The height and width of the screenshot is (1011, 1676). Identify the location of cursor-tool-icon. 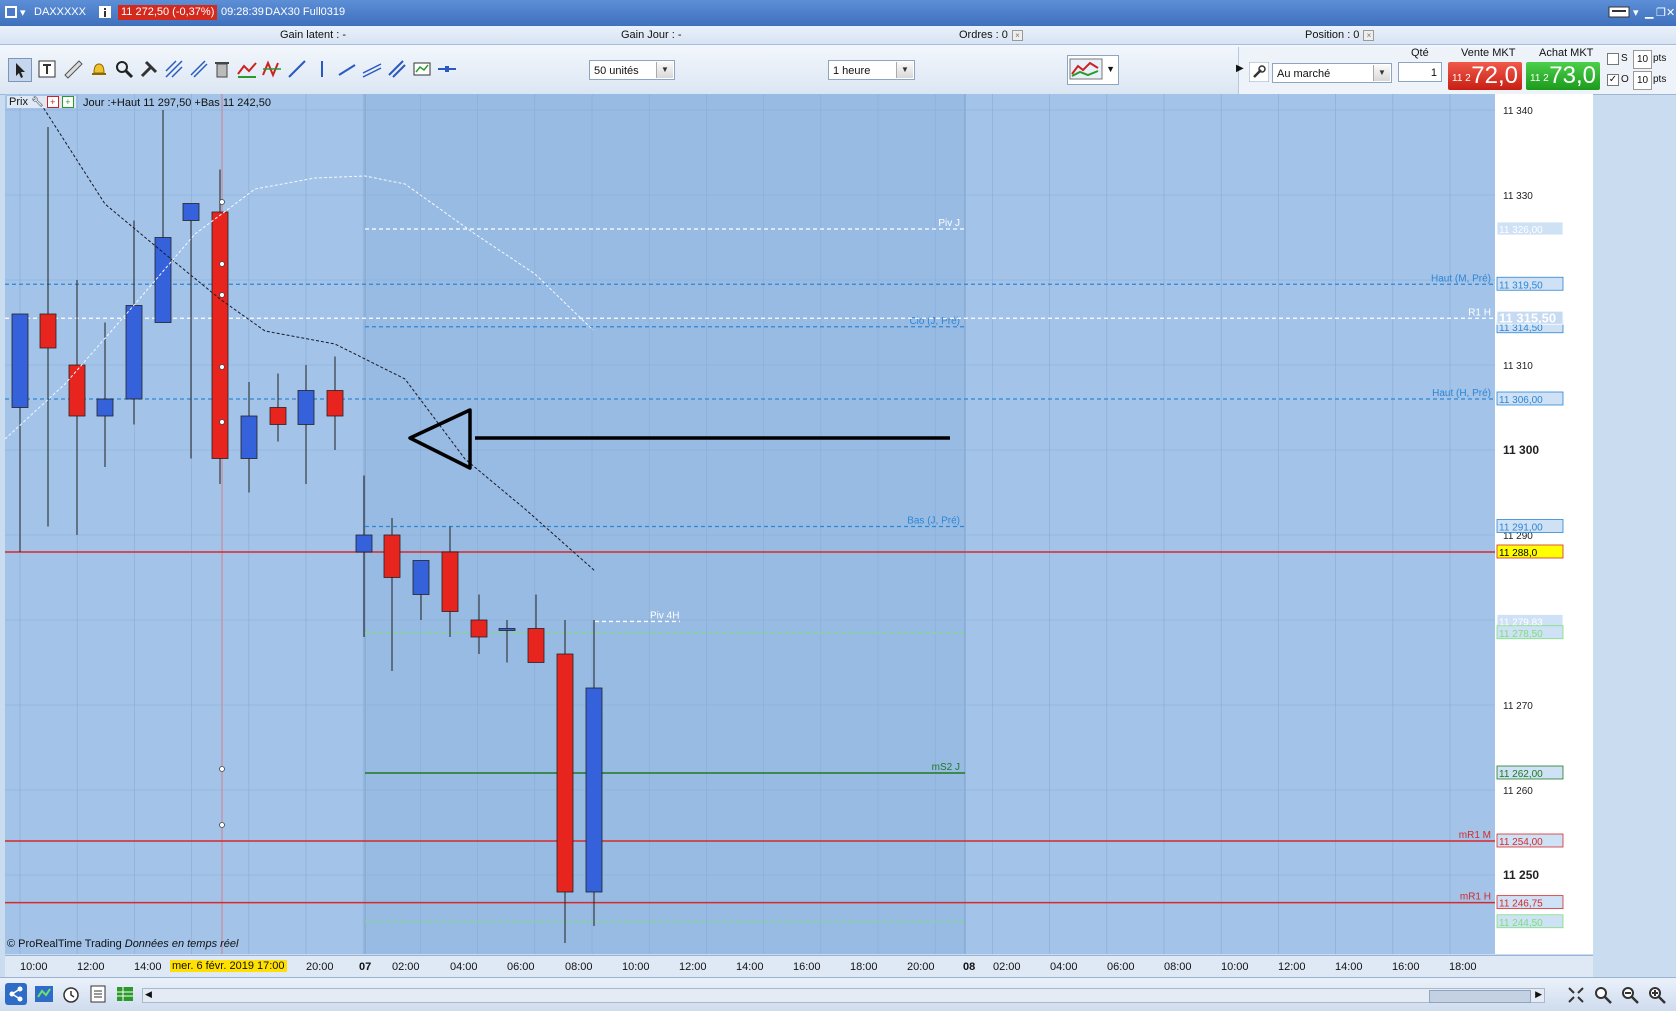
(20, 70).